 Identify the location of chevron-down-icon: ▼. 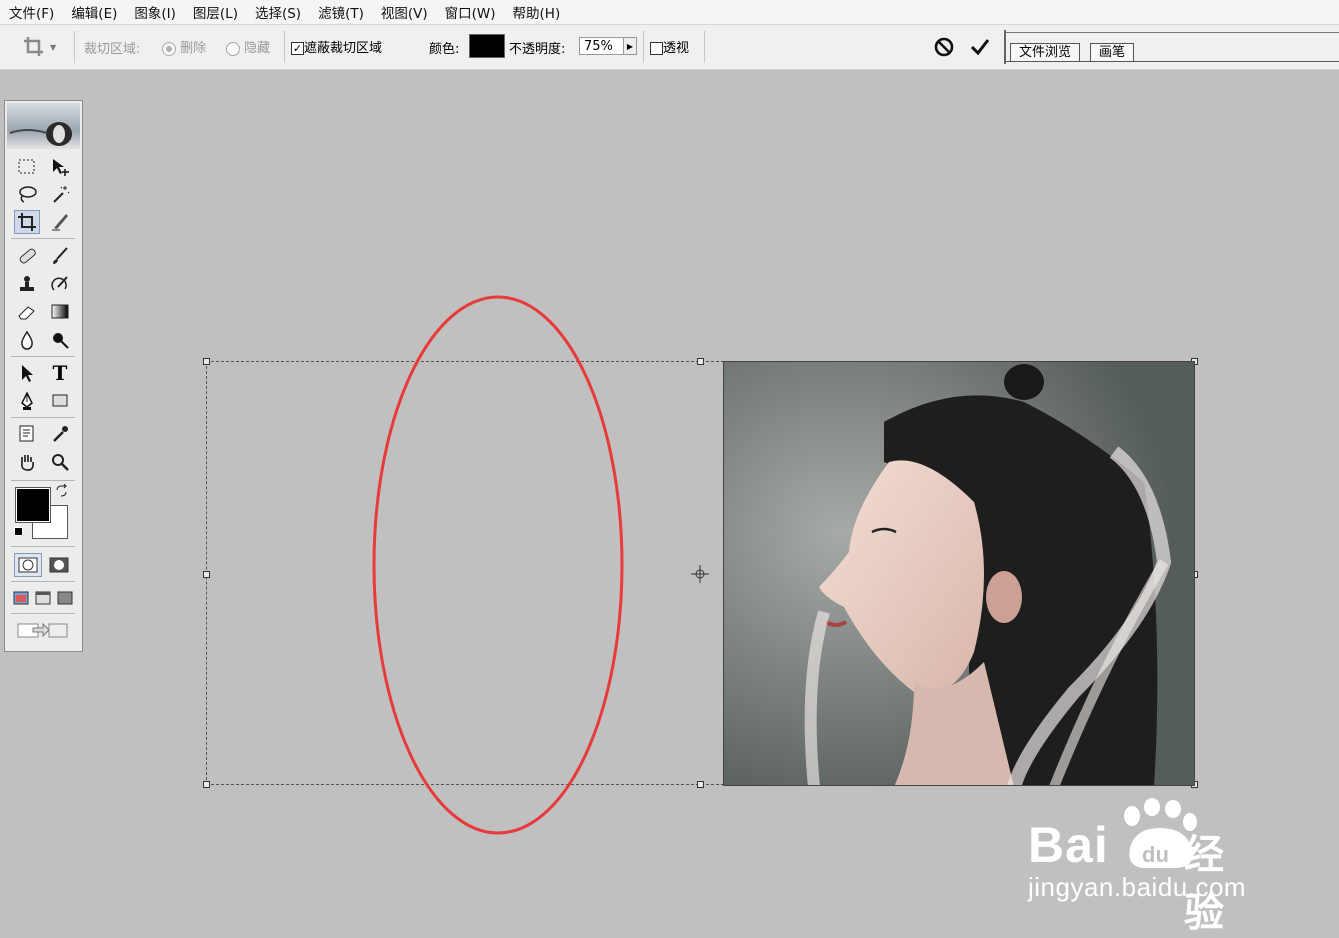
(53, 47).